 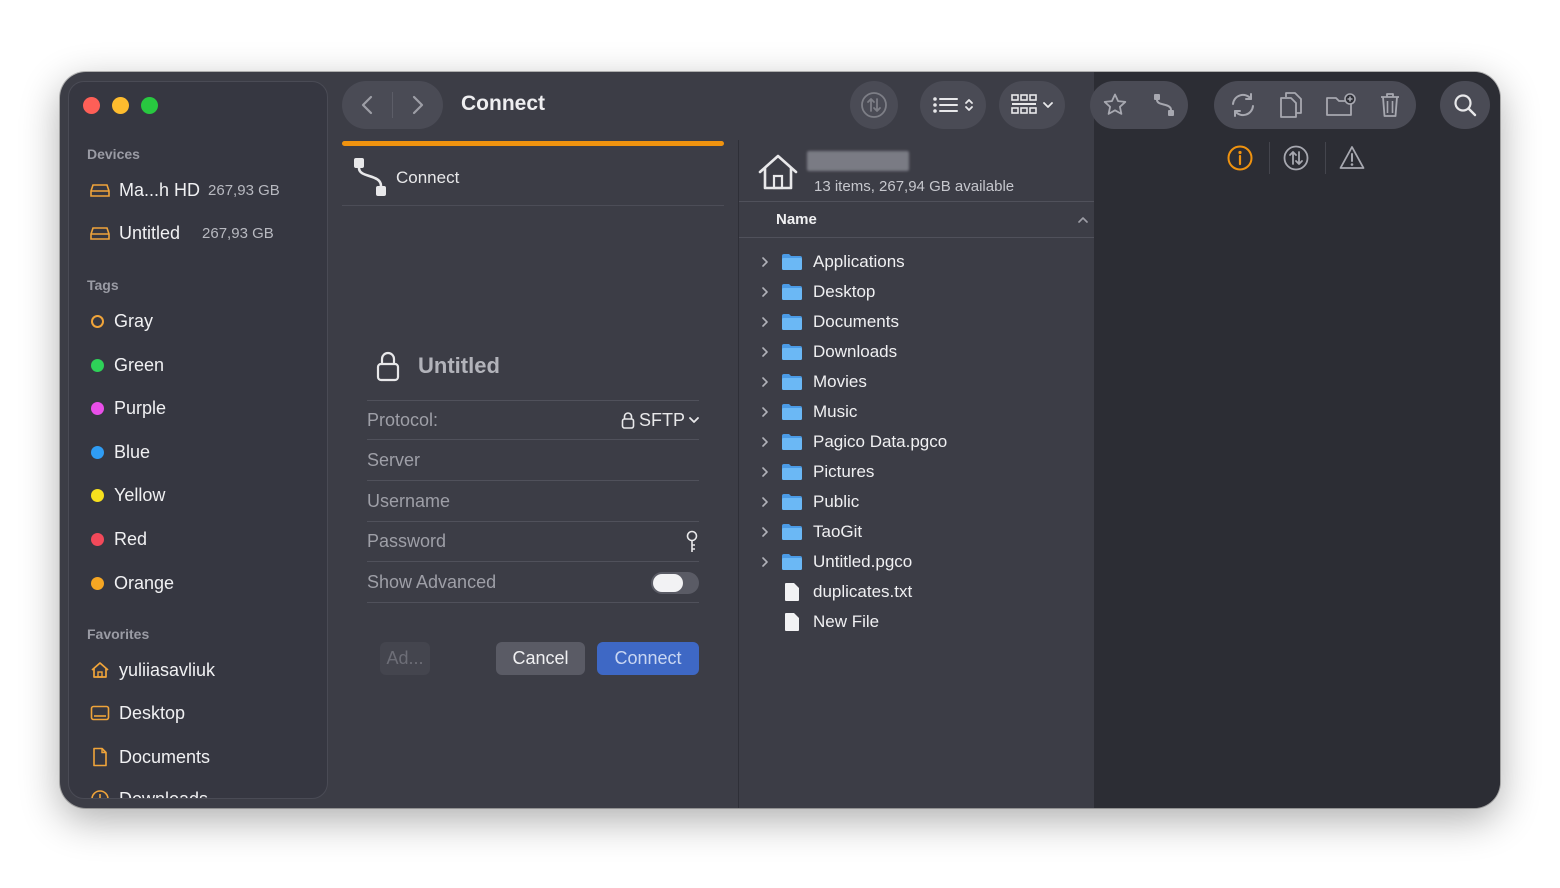 What do you see at coordinates (100, 757) in the screenshot?
I see `document-icon` at bounding box center [100, 757].